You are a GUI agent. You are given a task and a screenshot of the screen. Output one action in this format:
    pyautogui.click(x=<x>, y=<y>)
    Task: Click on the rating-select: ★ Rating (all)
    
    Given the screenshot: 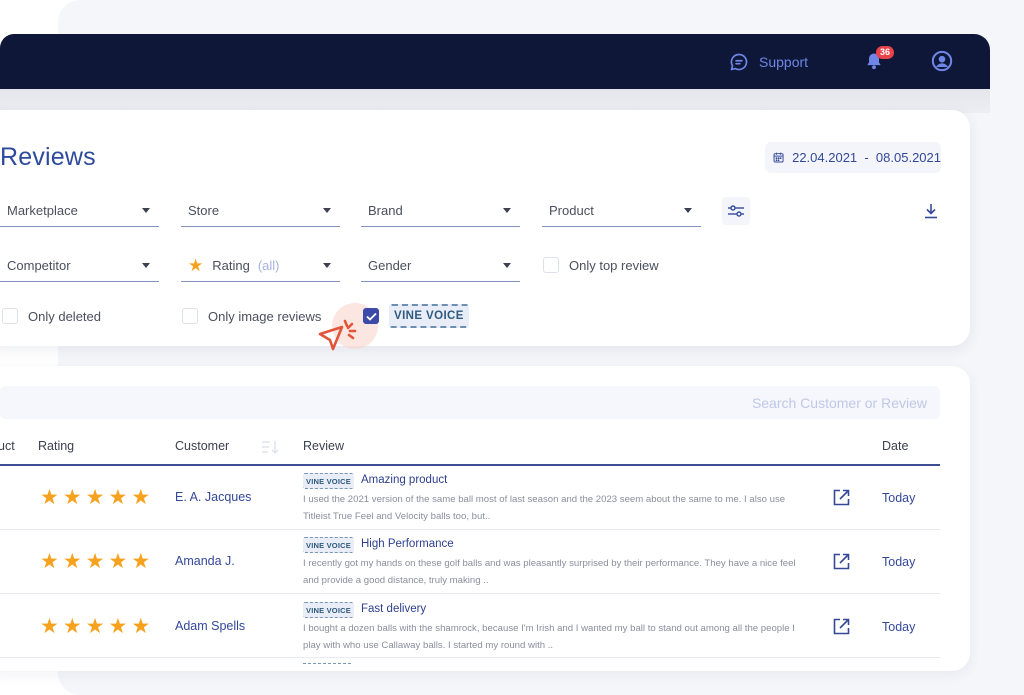 What is the action you would take?
    pyautogui.click(x=260, y=266)
    